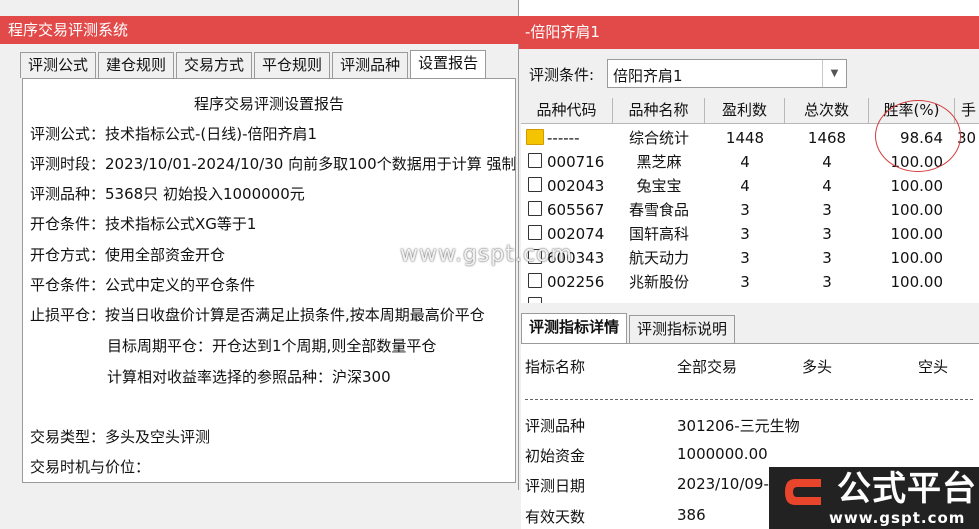 The image size is (979, 529). Describe the element at coordinates (691, 515) in the screenshot. I see `detail-value: 386` at that location.